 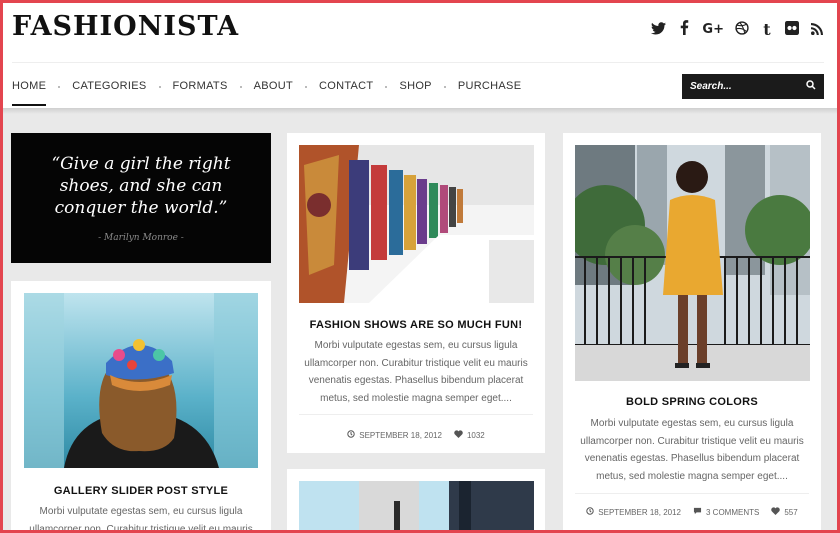 What do you see at coordinates (475, 435) in the screenshot?
I see `post-likes-count: 1032` at bounding box center [475, 435].